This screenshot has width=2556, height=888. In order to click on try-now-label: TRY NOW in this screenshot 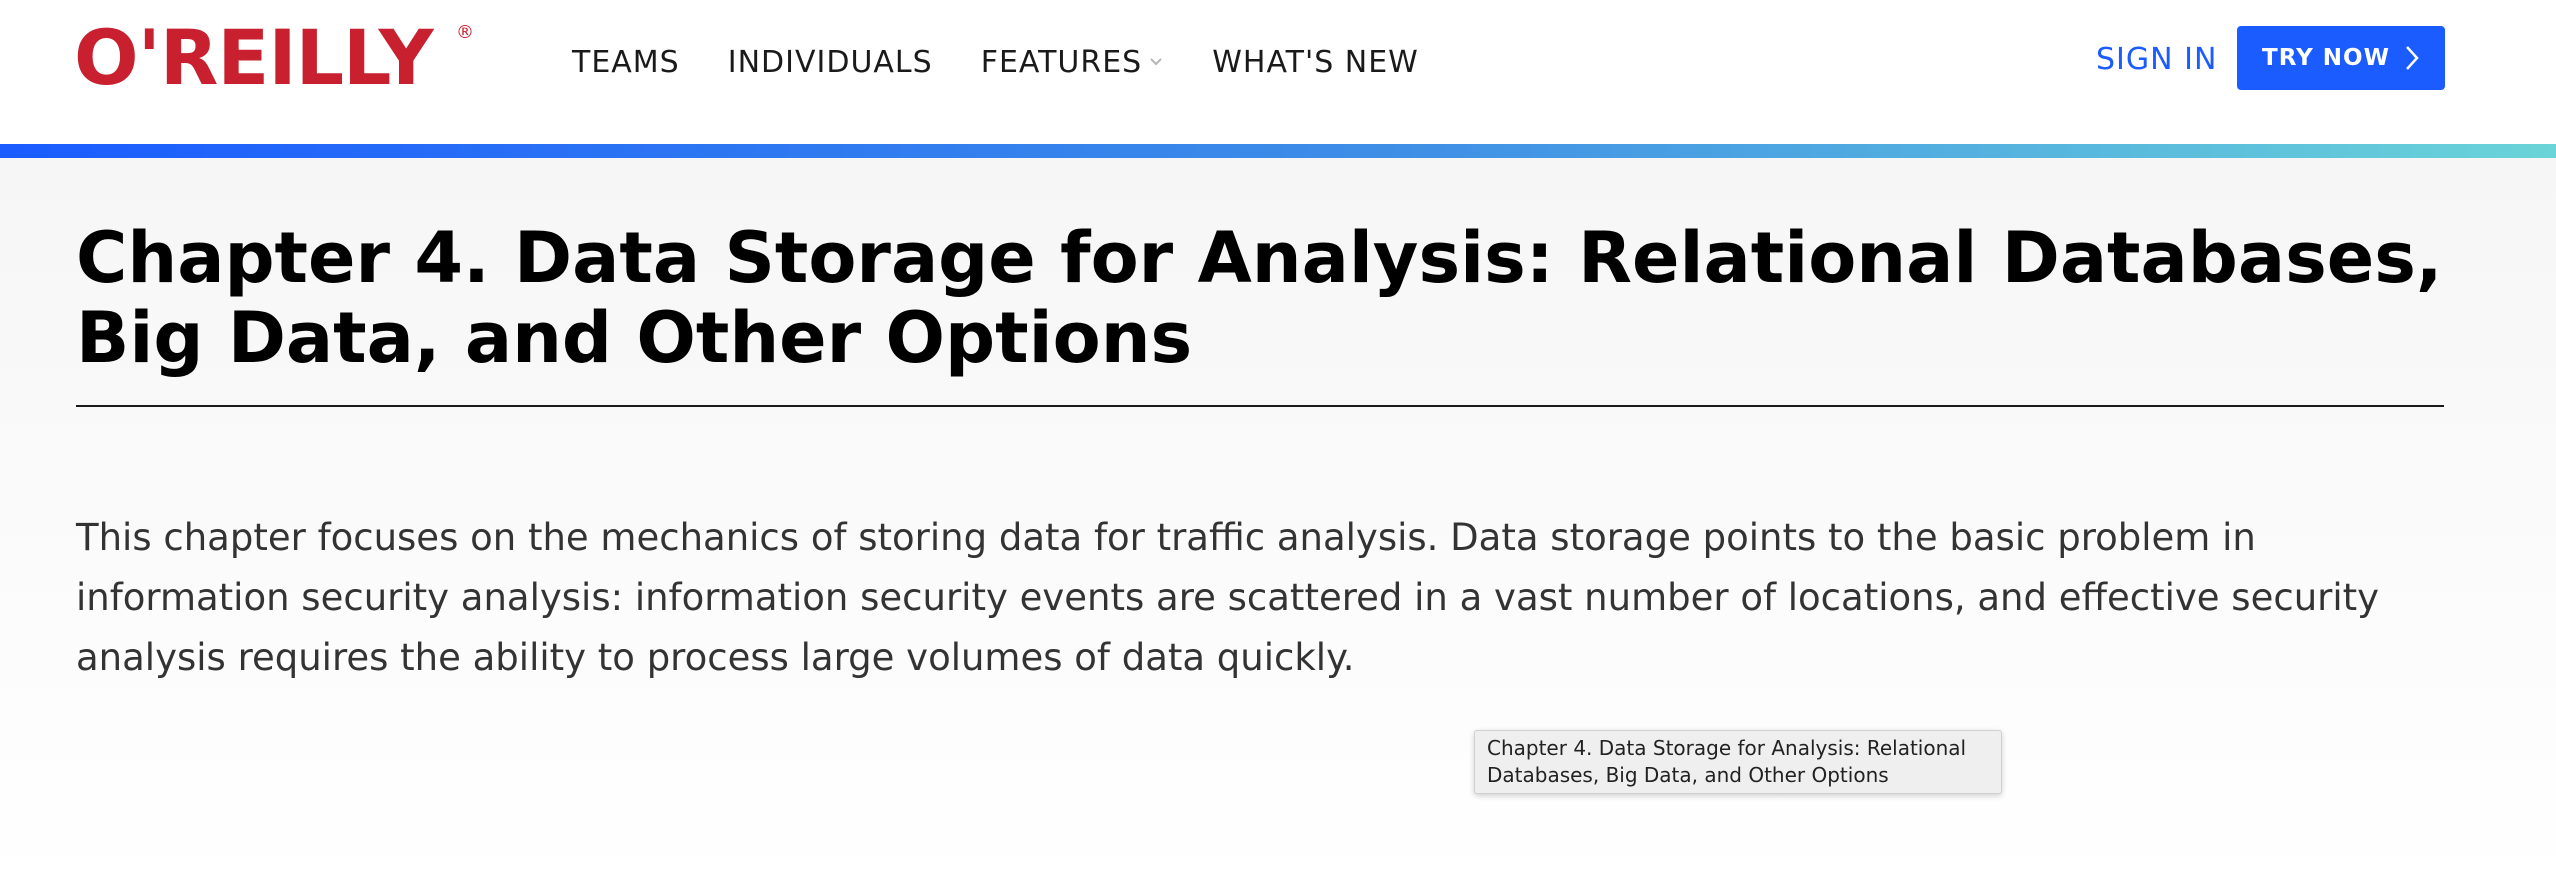, I will do `click(2326, 58)`.